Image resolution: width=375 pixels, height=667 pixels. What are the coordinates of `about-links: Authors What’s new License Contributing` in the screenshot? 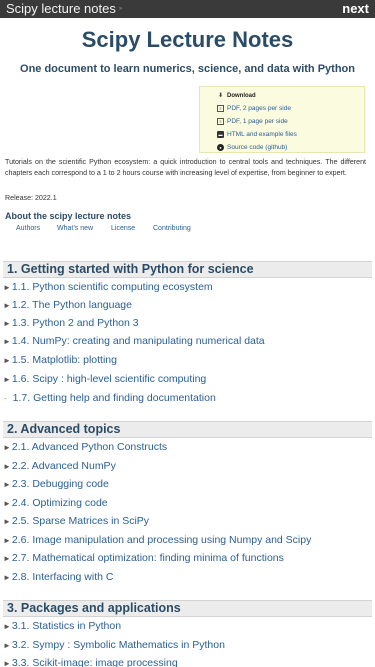 It's located at (103, 228).